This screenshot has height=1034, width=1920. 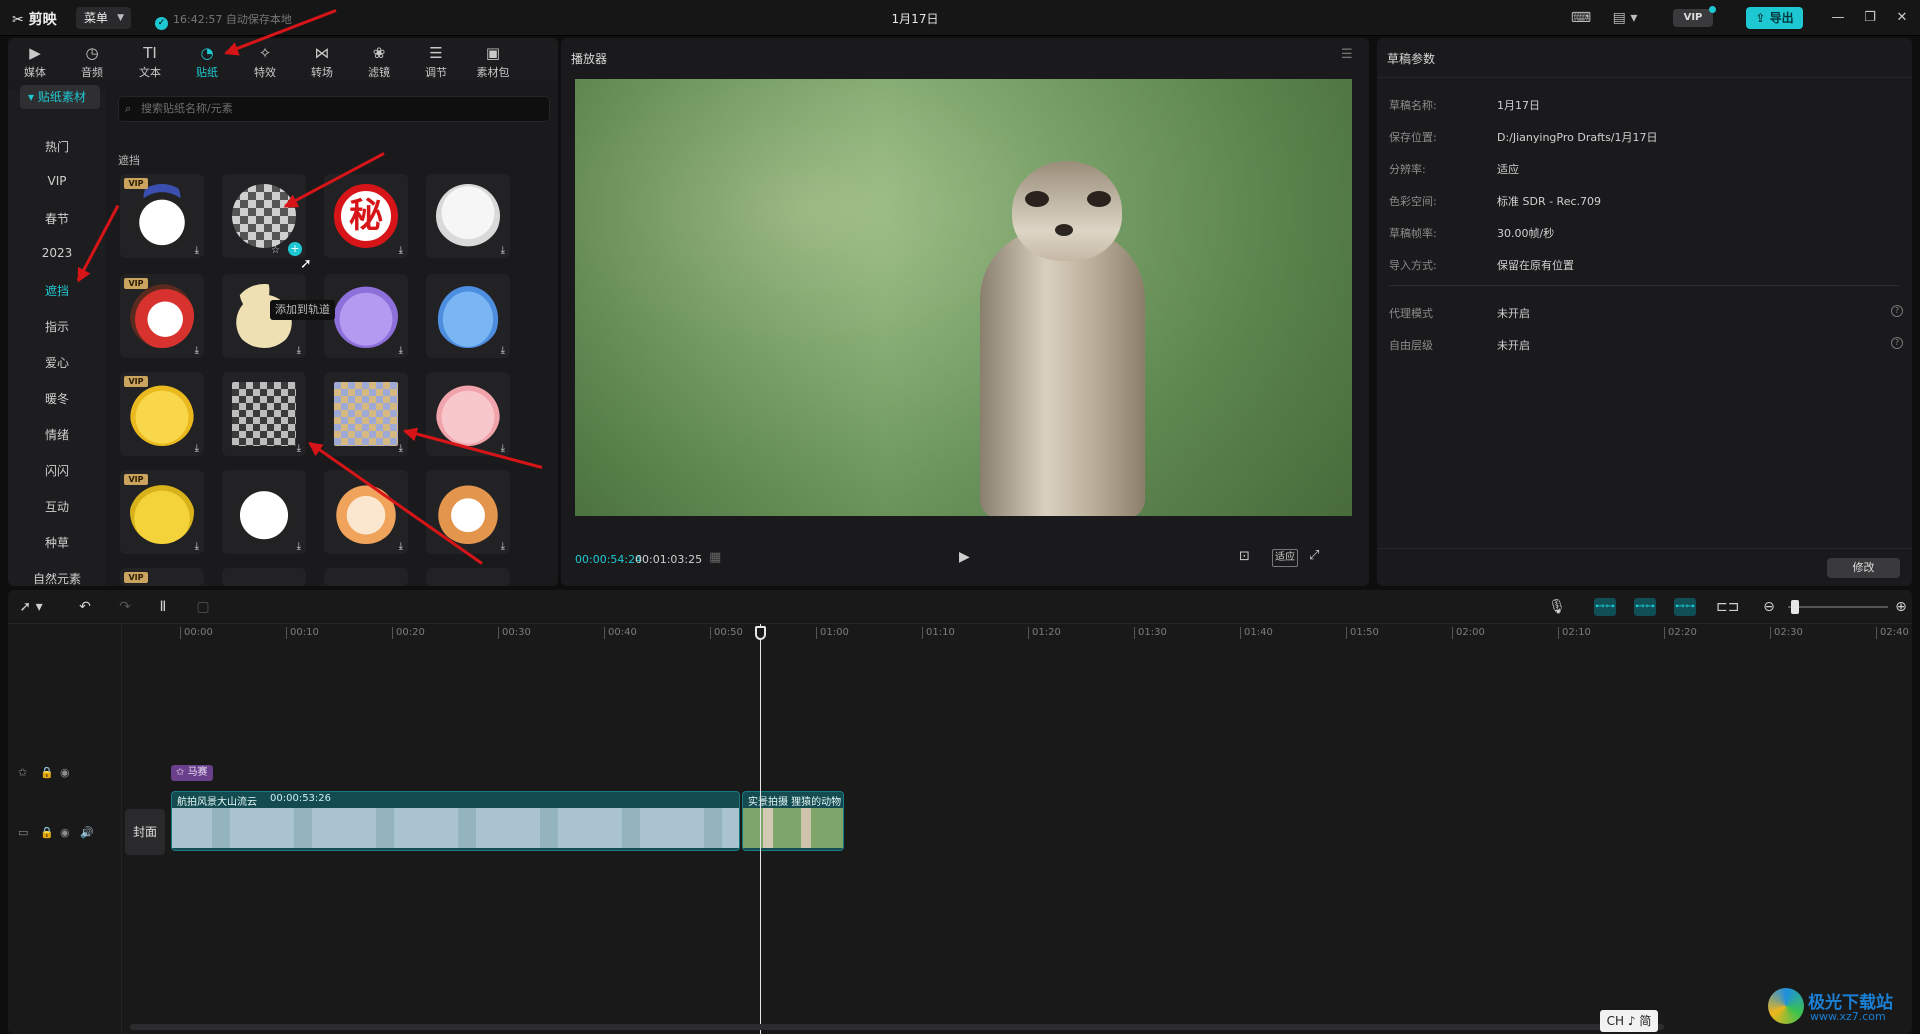 I want to click on category-item: 闪闪, so click(x=57, y=470).